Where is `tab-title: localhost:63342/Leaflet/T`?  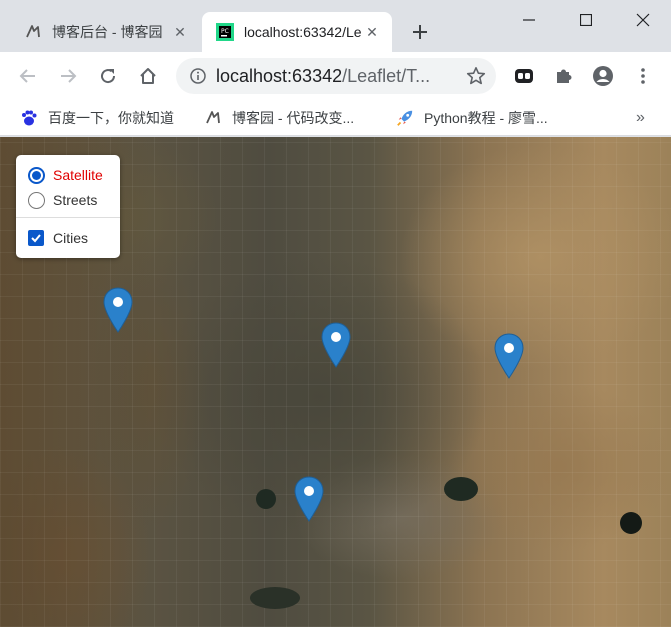 tab-title: localhost:63342/Leaflet/T is located at coordinates (303, 32).